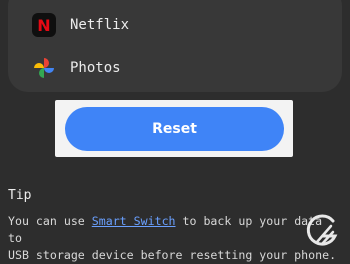 The image size is (350, 264). I want to click on app-item-netflix: N Netflix, so click(80, 25).